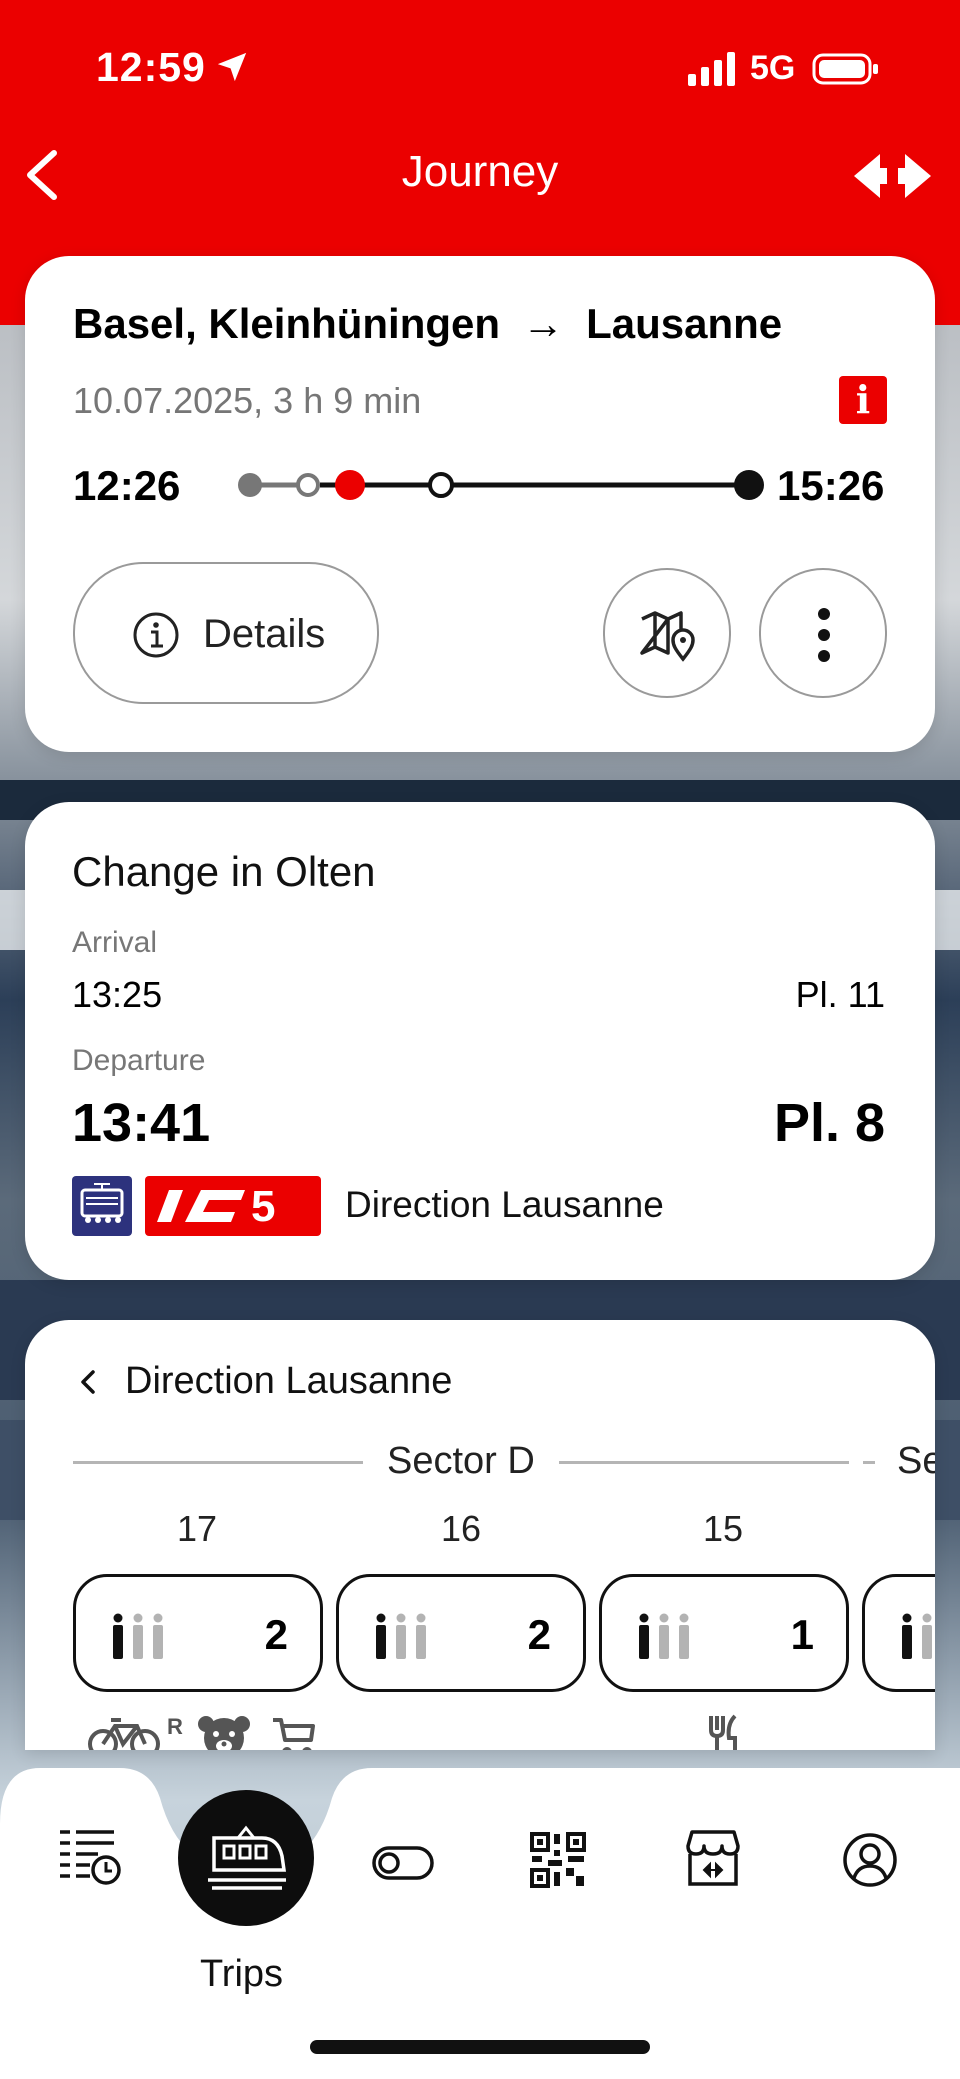 The width and height of the screenshot is (960, 2079). What do you see at coordinates (723, 1528) in the screenshot?
I see `coach-number: 15` at bounding box center [723, 1528].